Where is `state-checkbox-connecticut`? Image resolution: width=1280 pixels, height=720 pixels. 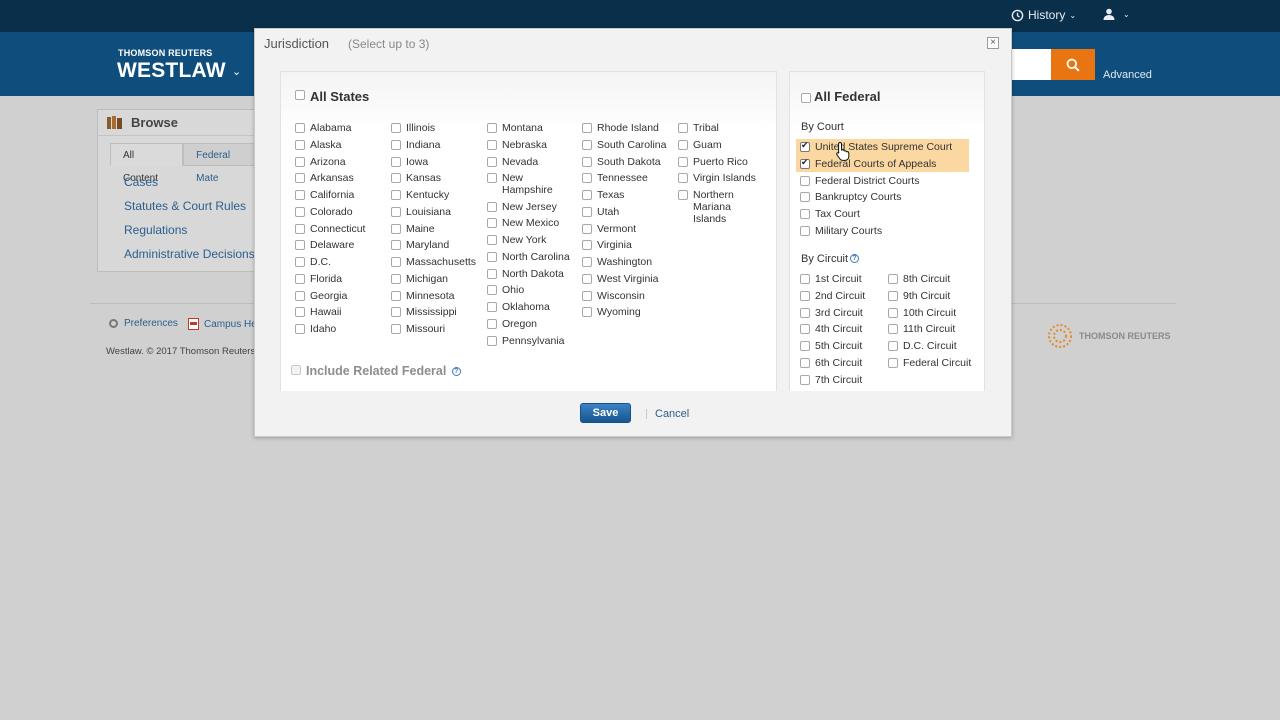 state-checkbox-connecticut is located at coordinates (300, 228).